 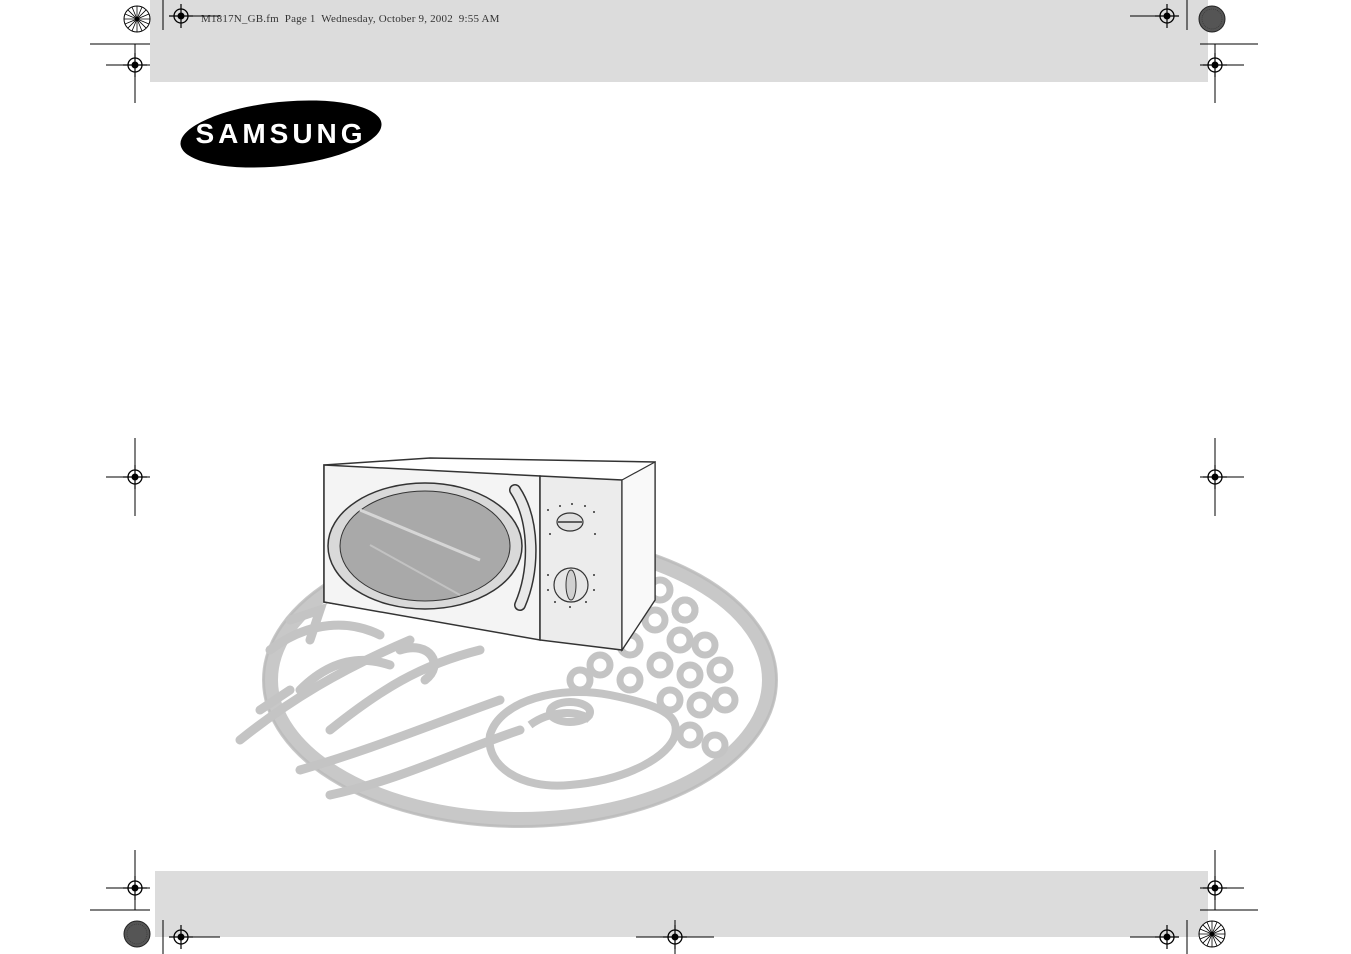 What do you see at coordinates (380, 701) in the screenshot?
I see `vegetables-icon` at bounding box center [380, 701].